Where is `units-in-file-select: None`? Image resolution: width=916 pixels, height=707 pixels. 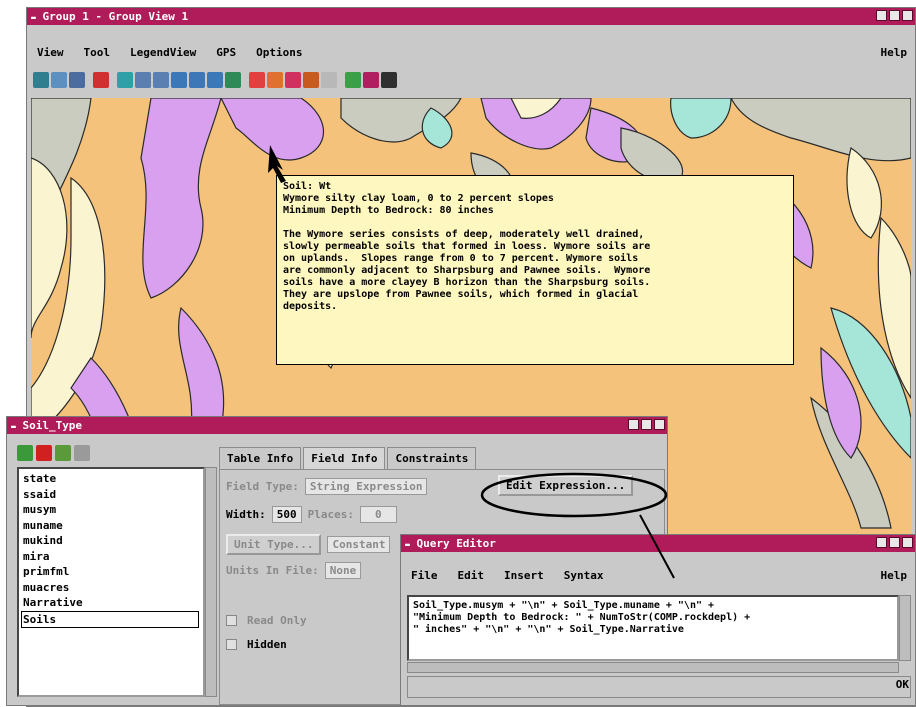 units-in-file-select: None is located at coordinates (343, 570).